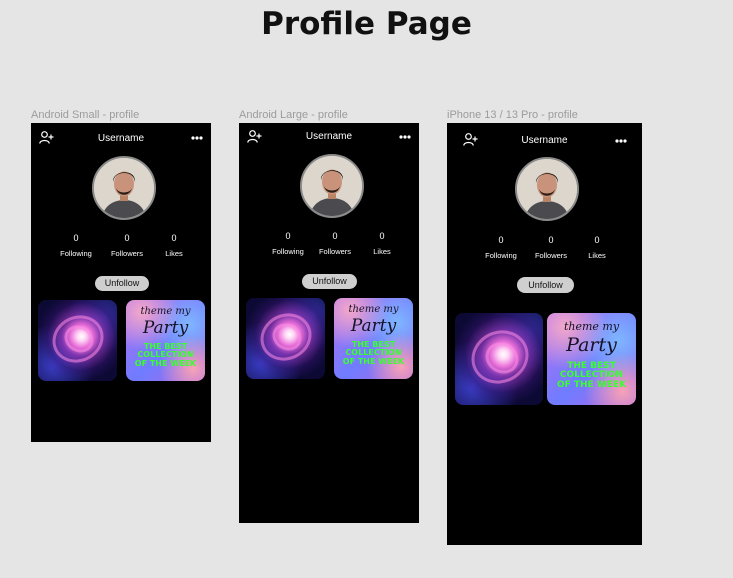  Describe the element at coordinates (85, 115) in the screenshot. I see `frame-label-android-small: Android Small - profile` at that location.